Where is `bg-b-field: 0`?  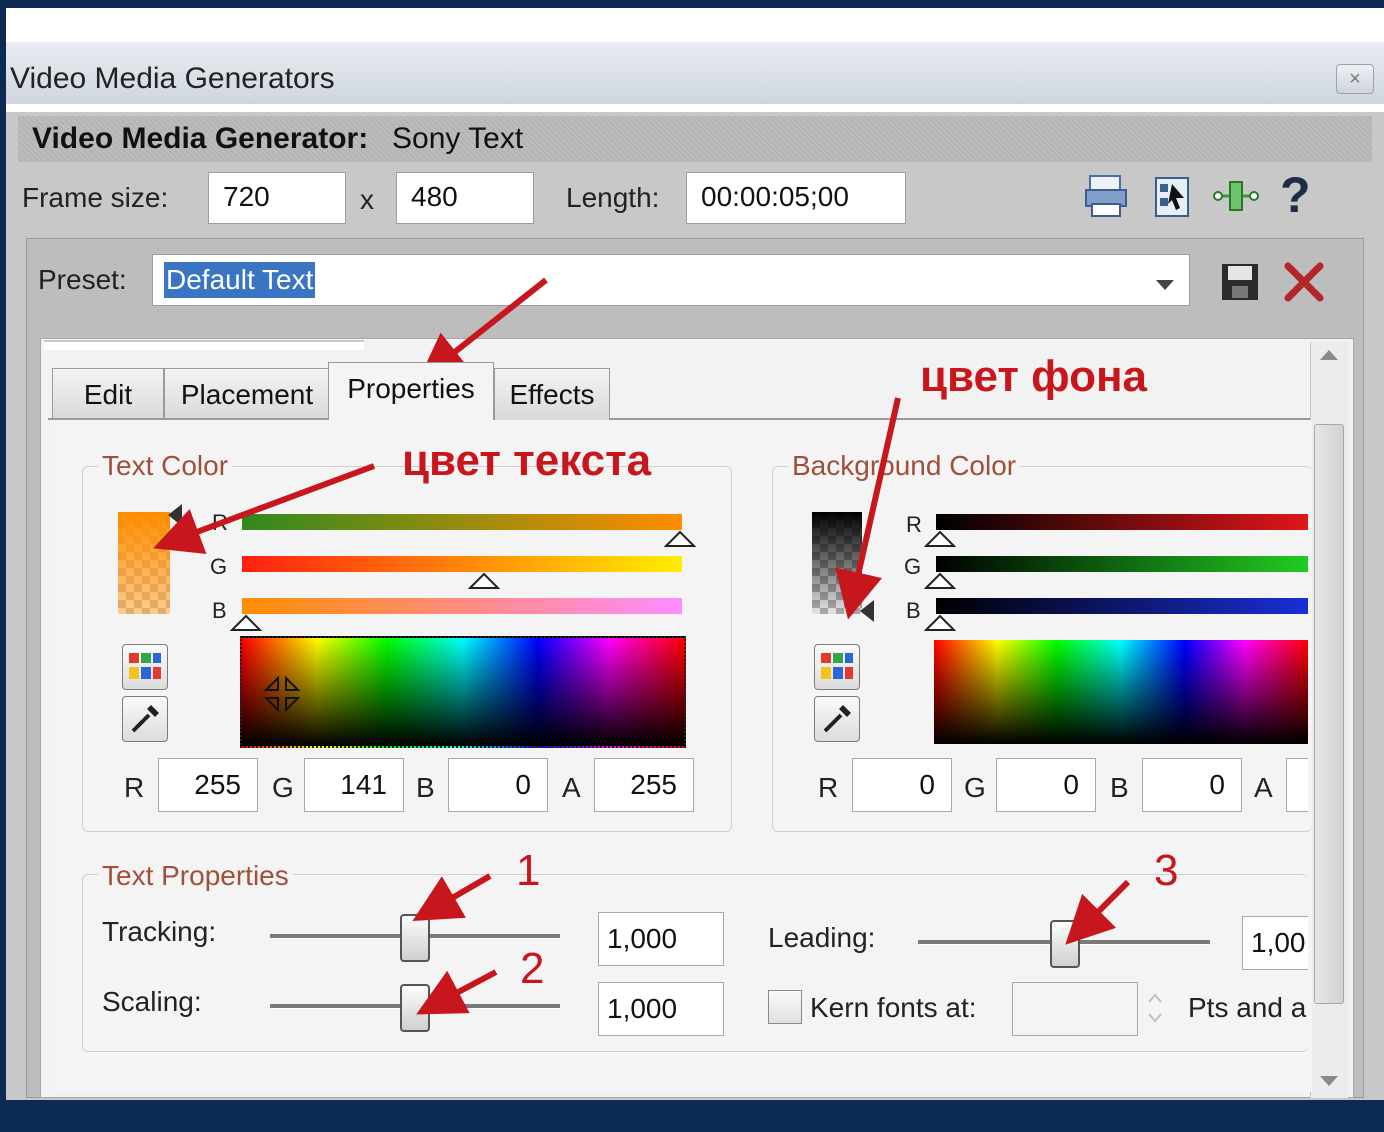 bg-b-field: 0 is located at coordinates (1192, 785).